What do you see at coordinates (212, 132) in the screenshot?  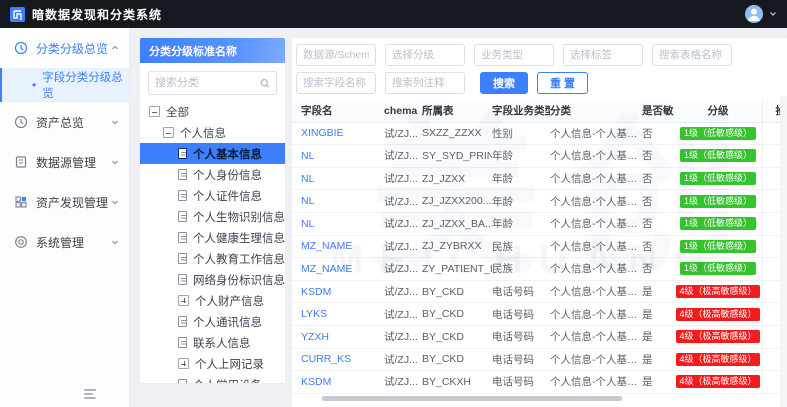 I see `tree-node-personal-info: 个人信息` at bounding box center [212, 132].